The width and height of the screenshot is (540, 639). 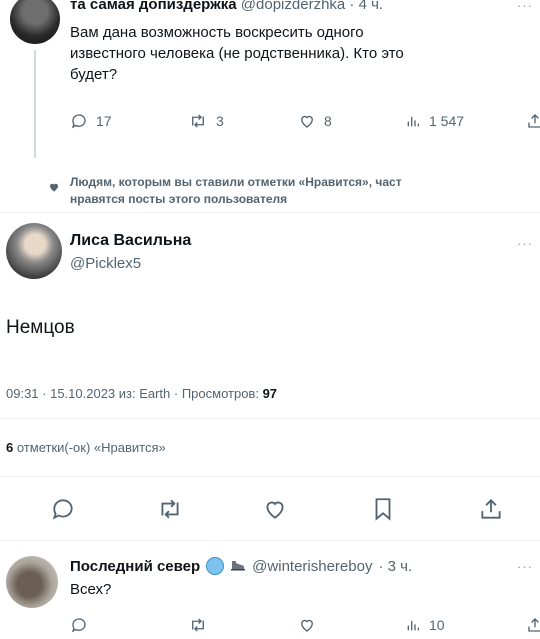 What do you see at coordinates (35, 104) in the screenshot?
I see `thread-line` at bounding box center [35, 104].